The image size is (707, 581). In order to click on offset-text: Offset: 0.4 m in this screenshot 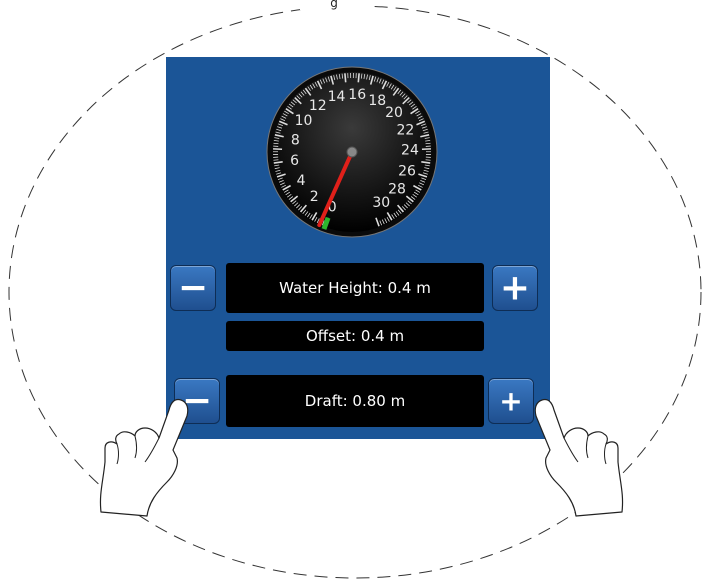, I will do `click(355, 336)`.